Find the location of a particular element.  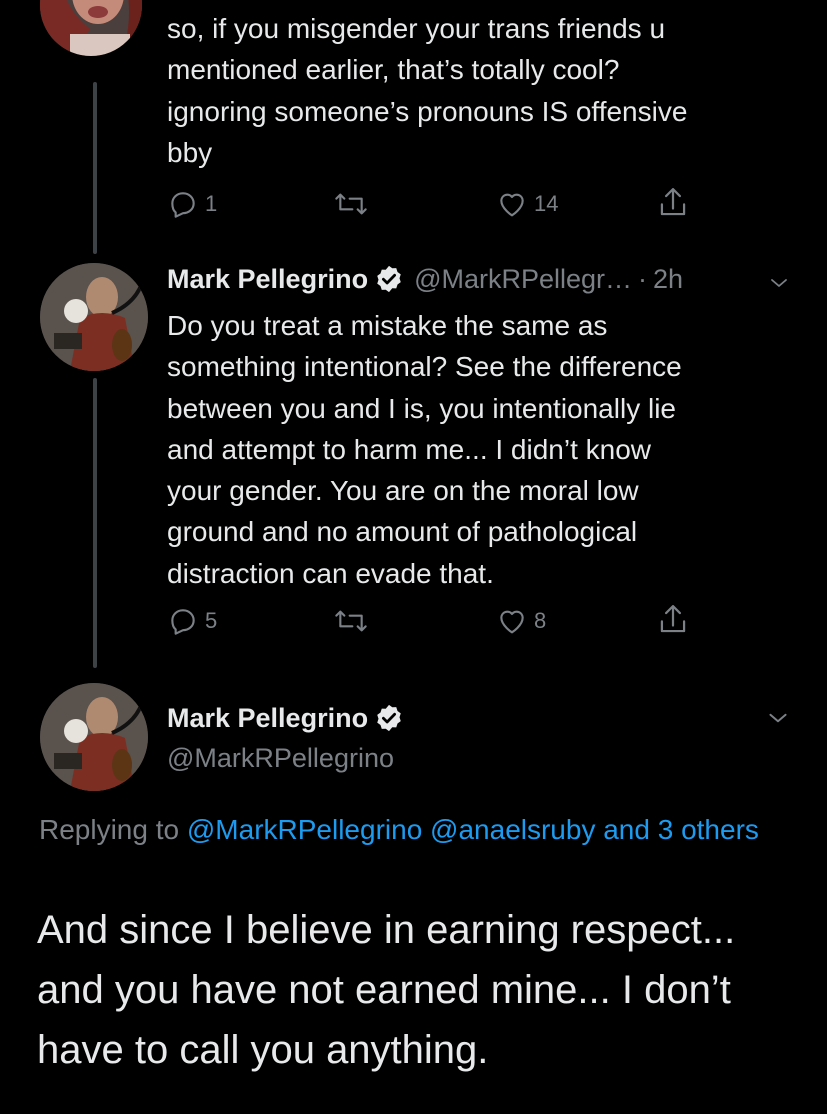

like-count: 8 is located at coordinates (540, 620).